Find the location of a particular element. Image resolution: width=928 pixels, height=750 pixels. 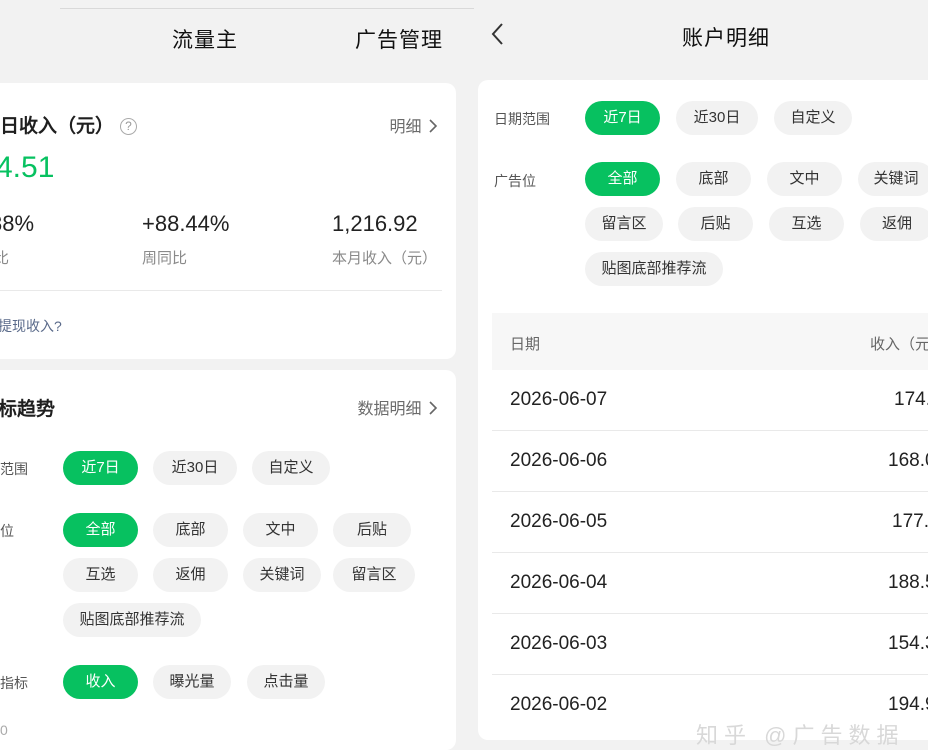

stat-day-ratio-label: 比 is located at coordinates (5, 258).